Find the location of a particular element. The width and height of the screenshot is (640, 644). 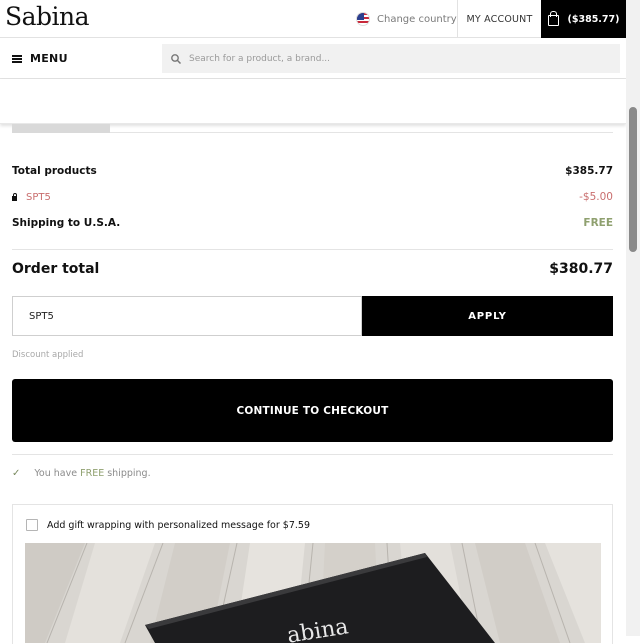

check-icon: ✓ is located at coordinates (16, 473).